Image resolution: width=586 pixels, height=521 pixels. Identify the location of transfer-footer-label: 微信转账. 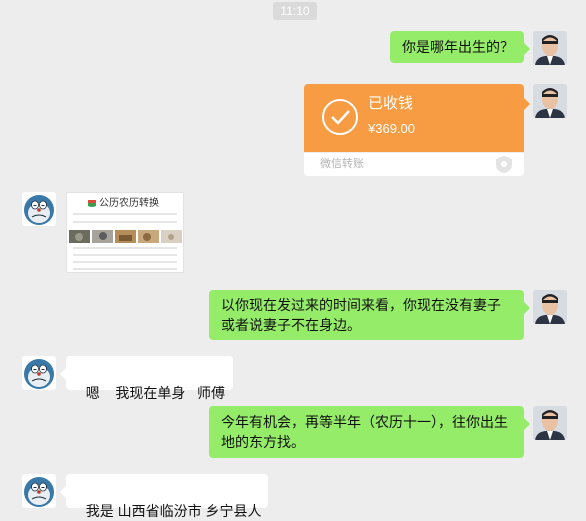
(342, 164).